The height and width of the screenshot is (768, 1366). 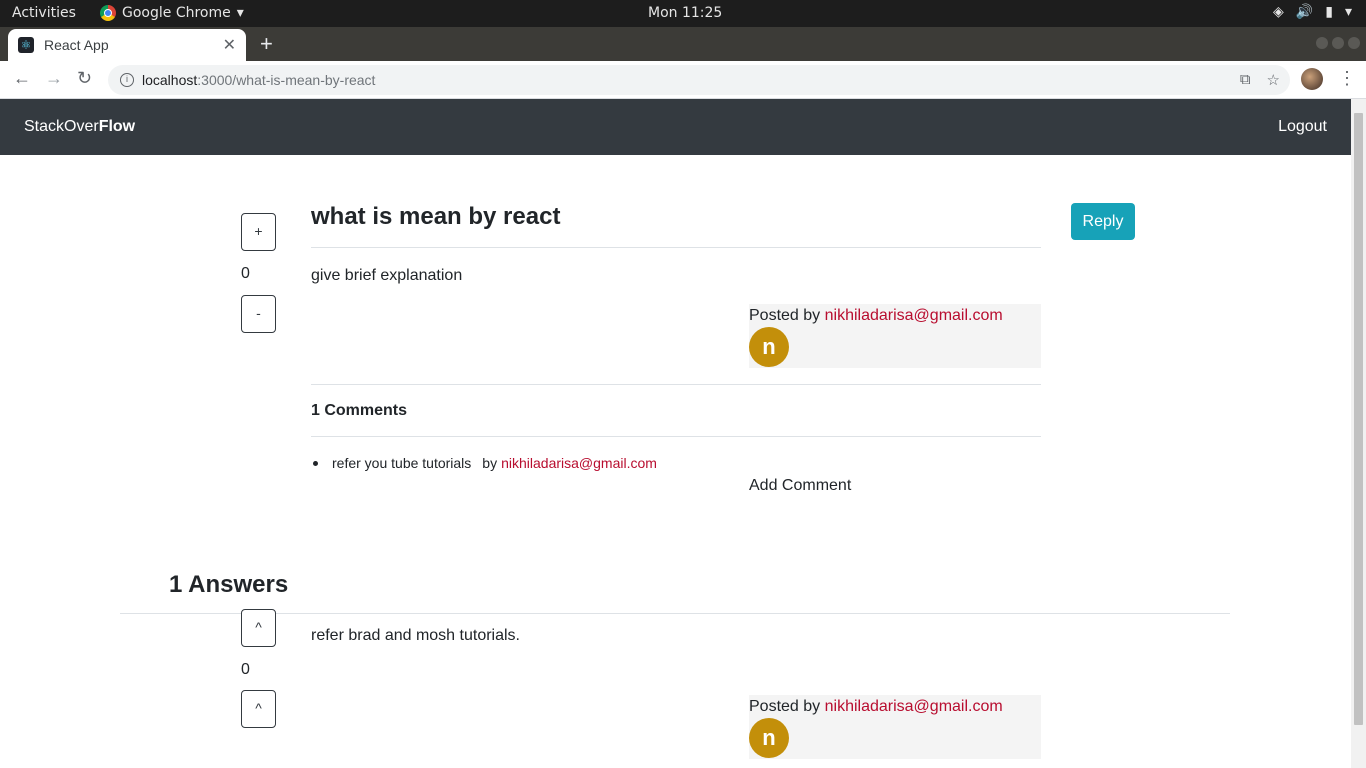 What do you see at coordinates (683, 44) in the screenshot?
I see `tab-strip: ⚛ React App ✕ +` at bounding box center [683, 44].